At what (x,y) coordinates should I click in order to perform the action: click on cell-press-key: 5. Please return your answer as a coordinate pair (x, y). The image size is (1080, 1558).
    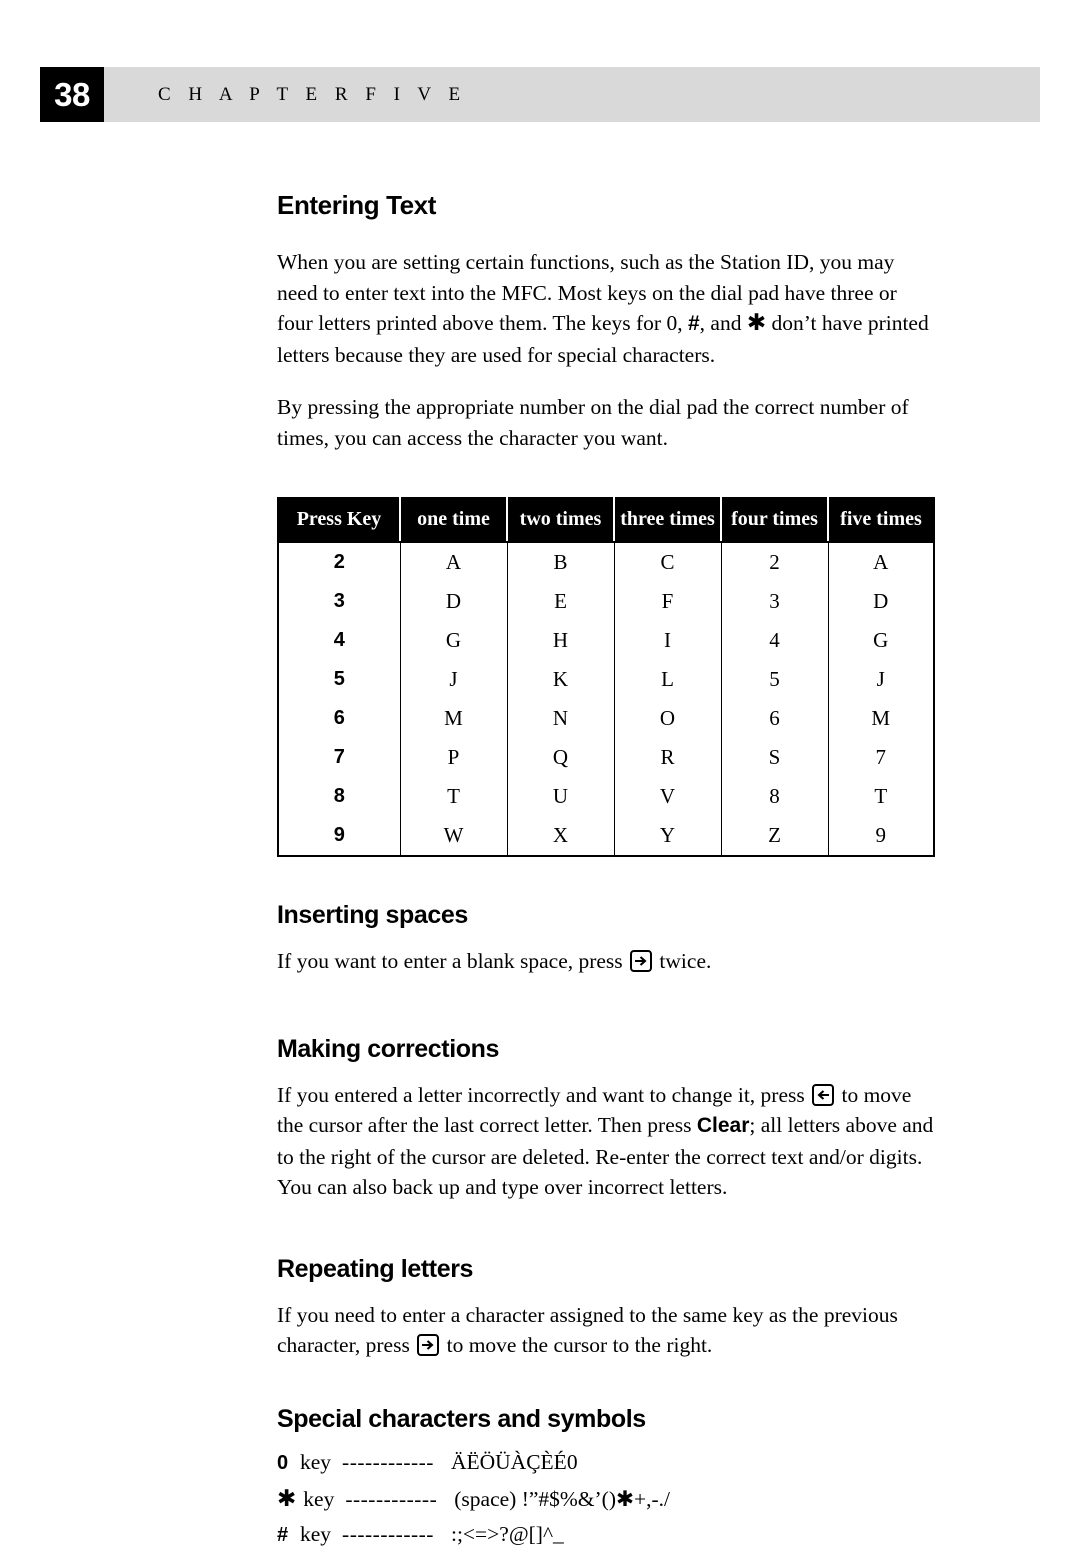
    Looking at the image, I should click on (339, 679).